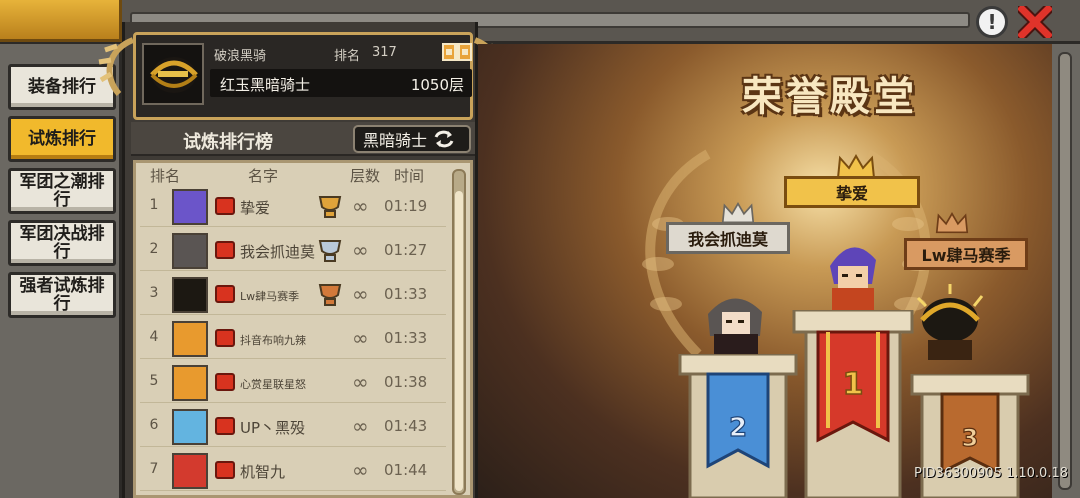 Image resolution: width=1080 pixels, height=498 pixels. Describe the element at coordinates (293, 207) in the screenshot. I see `table-row: 1 挚爱 ∞ 01:19` at that location.